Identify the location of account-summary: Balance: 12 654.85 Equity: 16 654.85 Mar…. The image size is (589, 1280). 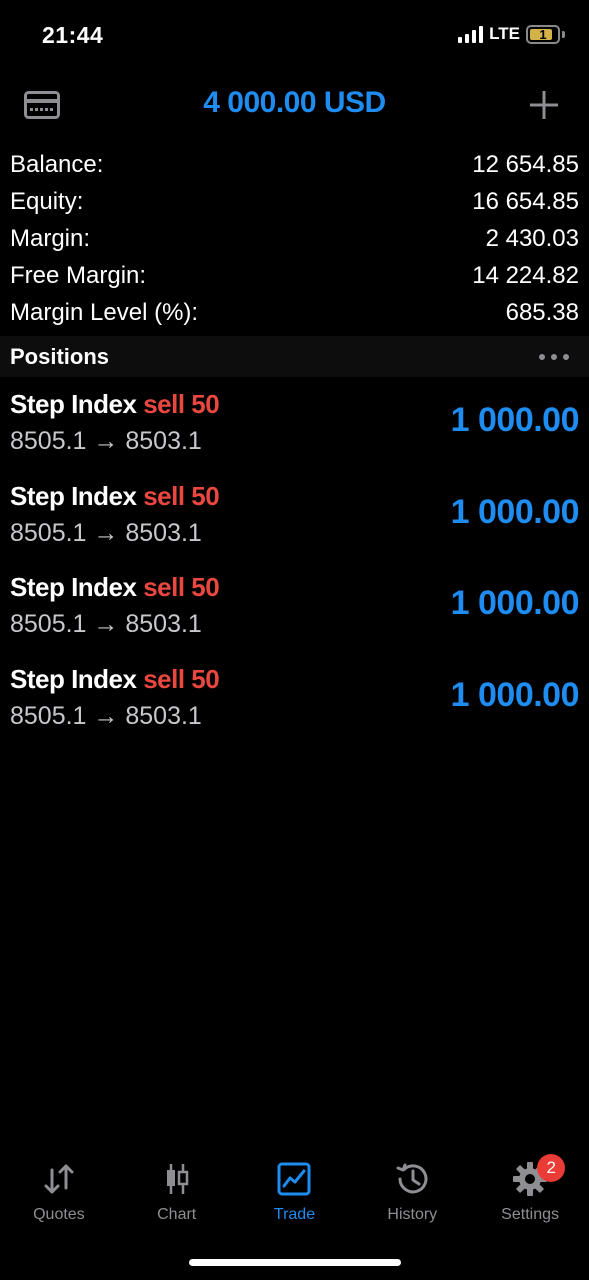
(294, 238).